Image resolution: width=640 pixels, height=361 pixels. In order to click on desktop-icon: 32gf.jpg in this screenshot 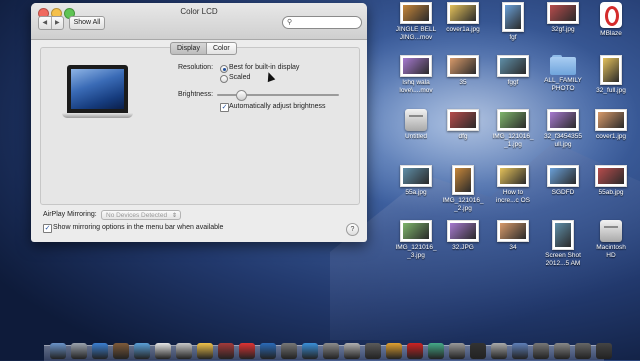, I will do `click(563, 18)`.